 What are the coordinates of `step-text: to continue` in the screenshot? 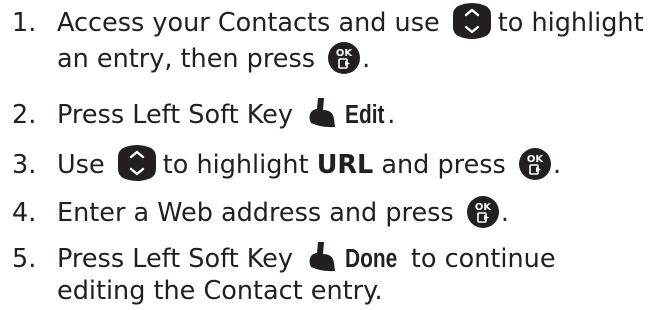 It's located at (483, 259).